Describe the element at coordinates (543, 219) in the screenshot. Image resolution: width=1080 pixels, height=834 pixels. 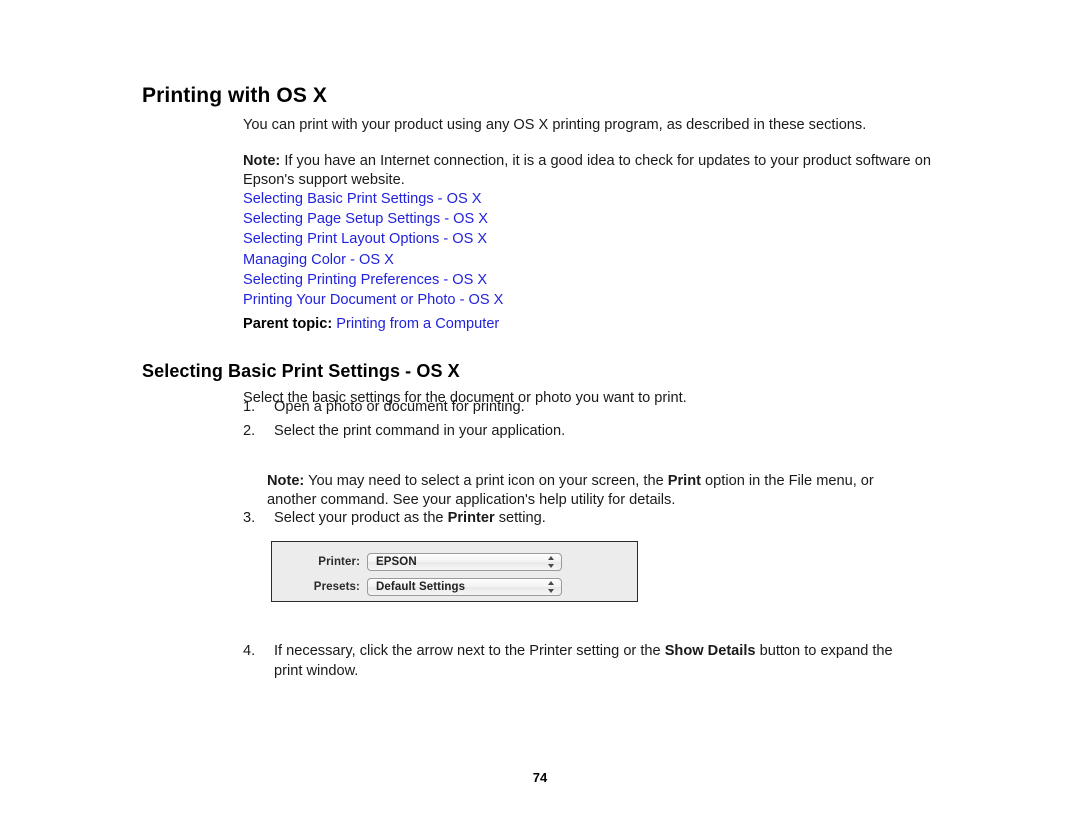
I see `topic-link-page-setup-settings: Selecting Page Setup Settings - OS X` at that location.